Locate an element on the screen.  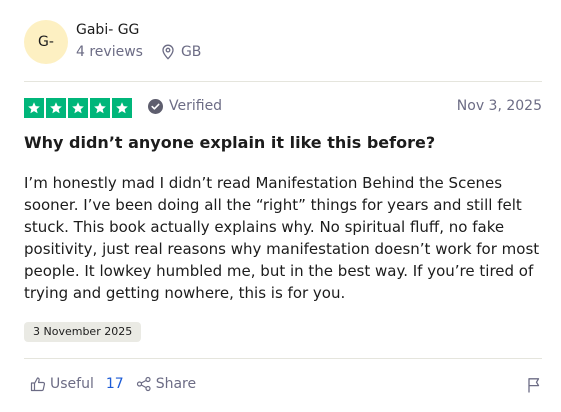
share-label: Share is located at coordinates (176, 384).